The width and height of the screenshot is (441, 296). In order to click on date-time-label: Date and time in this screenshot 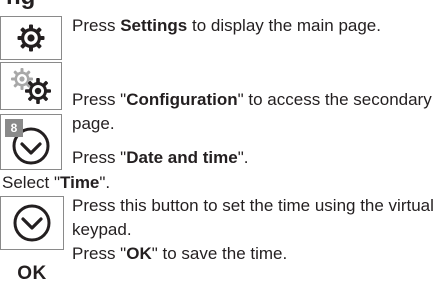, I will do `click(182, 157)`.